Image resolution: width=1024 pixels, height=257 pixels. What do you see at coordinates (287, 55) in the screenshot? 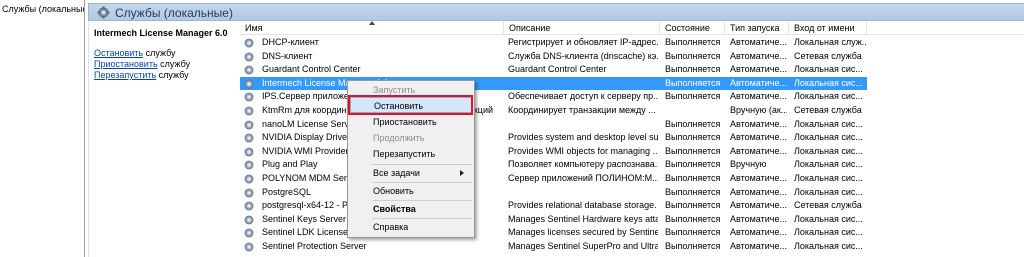
I see `service-name-cell: DNS-клиент` at bounding box center [287, 55].